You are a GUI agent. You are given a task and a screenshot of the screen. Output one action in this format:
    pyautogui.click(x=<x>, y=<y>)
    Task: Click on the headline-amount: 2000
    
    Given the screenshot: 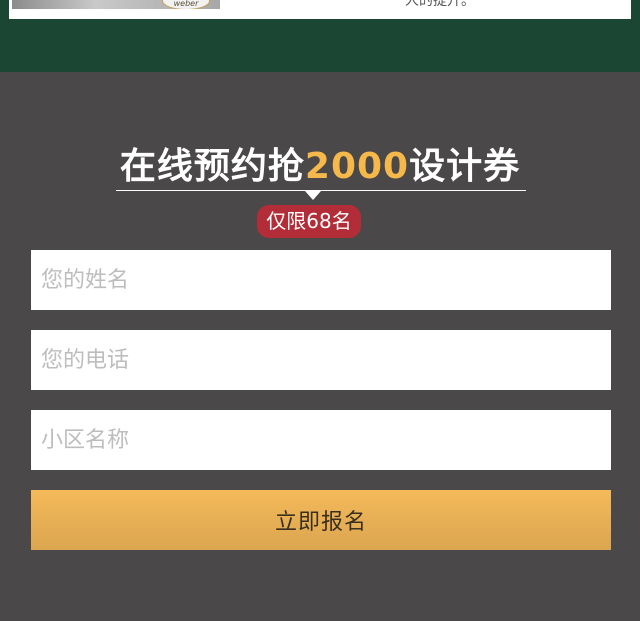 What is the action you would take?
    pyautogui.click(x=357, y=166)
    